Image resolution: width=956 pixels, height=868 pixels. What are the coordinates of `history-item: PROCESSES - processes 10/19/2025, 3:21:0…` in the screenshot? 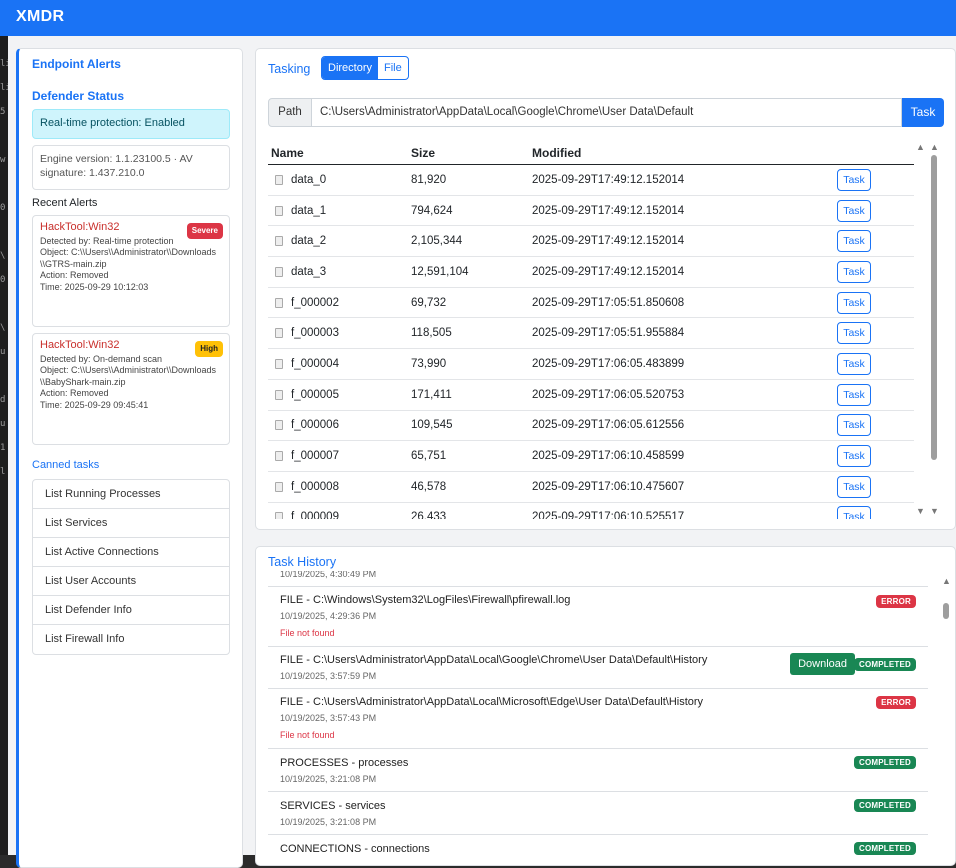 It's located at (598, 770).